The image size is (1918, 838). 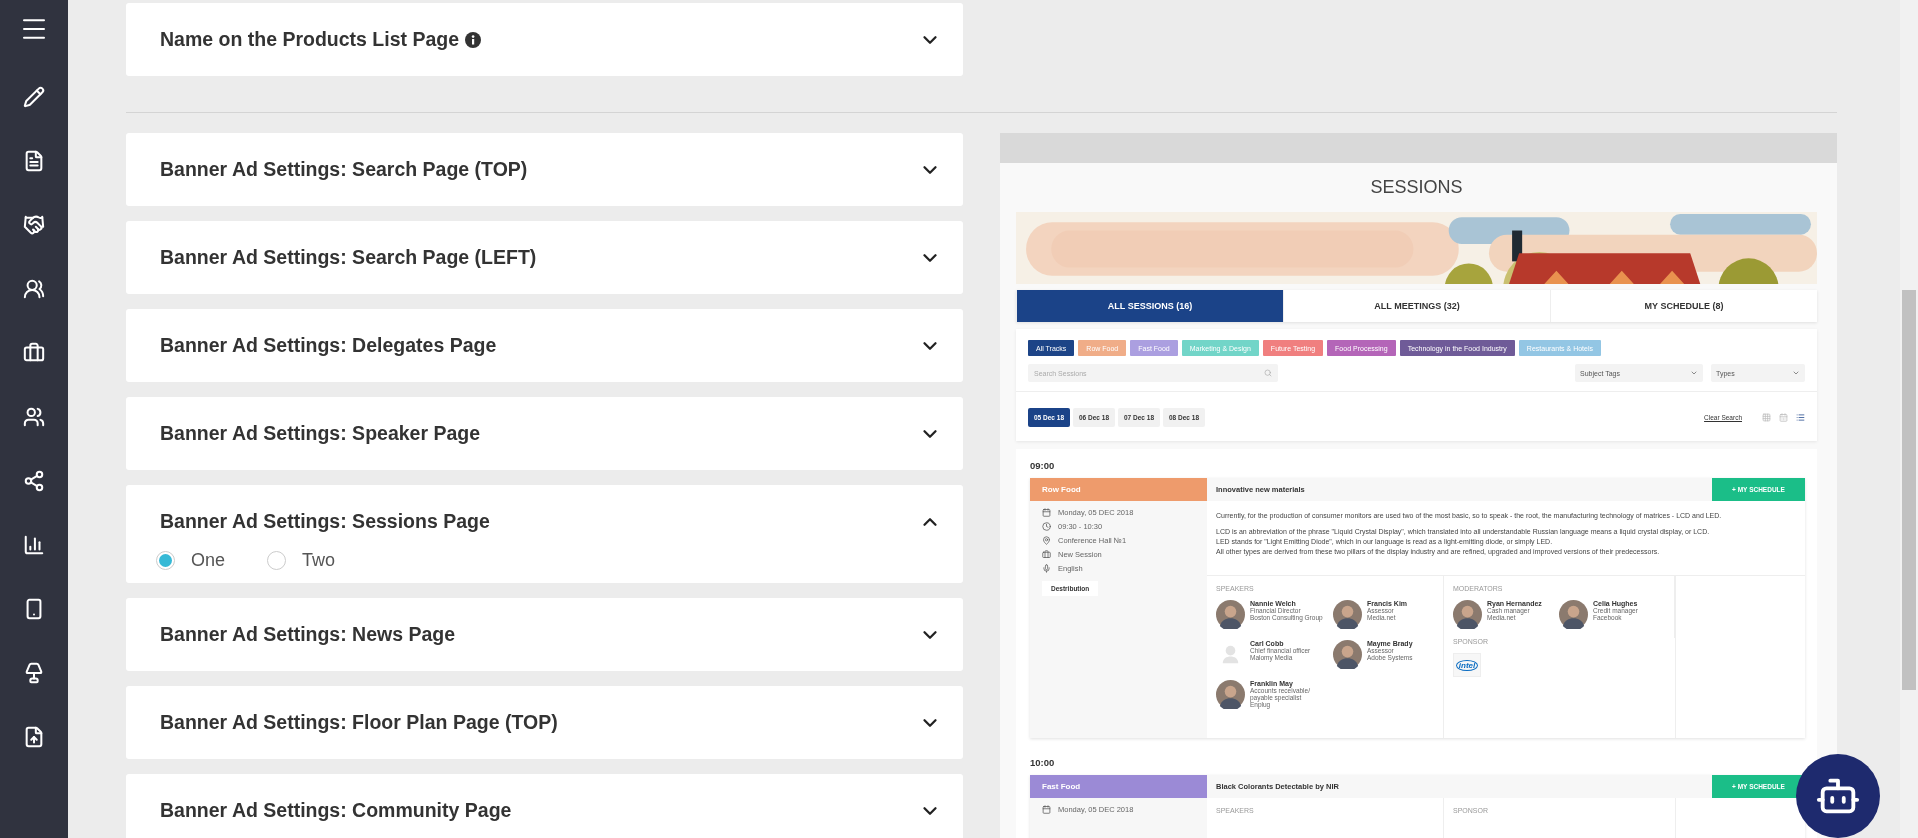 I want to click on section-title: Banner Ad Settings: News Page, so click(x=308, y=634).